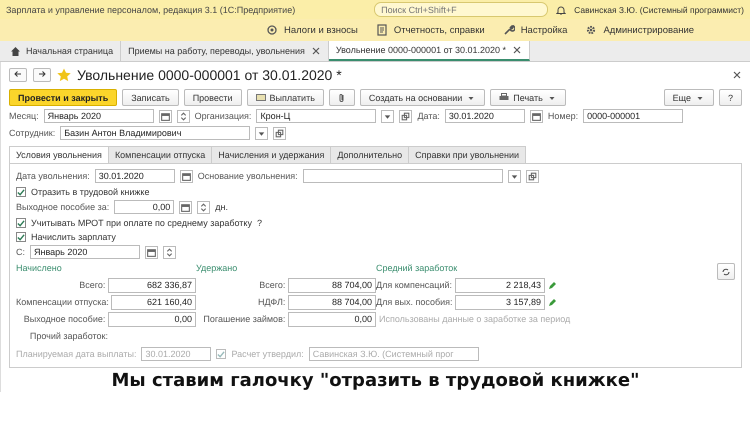 This screenshot has height=421, width=750. What do you see at coordinates (18, 75) in the screenshot?
I see `back-button` at bounding box center [18, 75].